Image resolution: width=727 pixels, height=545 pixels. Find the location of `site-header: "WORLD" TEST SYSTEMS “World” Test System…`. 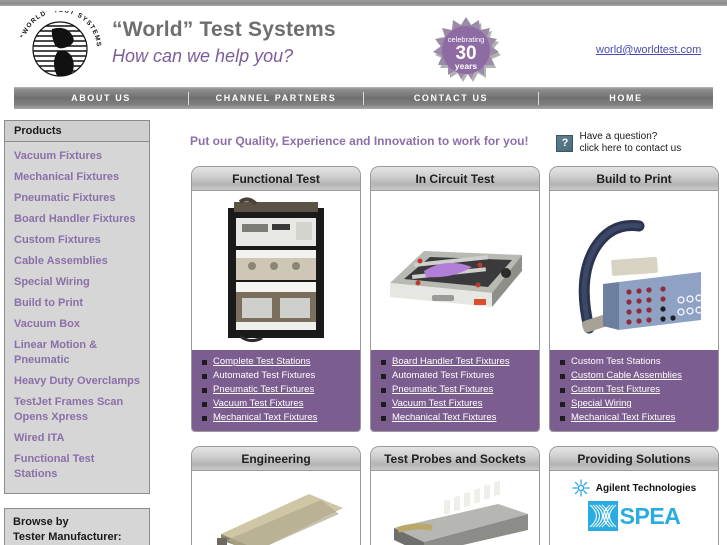

site-header: "WORLD" TEST SYSTEMS “World” Test System… is located at coordinates (363, 45).